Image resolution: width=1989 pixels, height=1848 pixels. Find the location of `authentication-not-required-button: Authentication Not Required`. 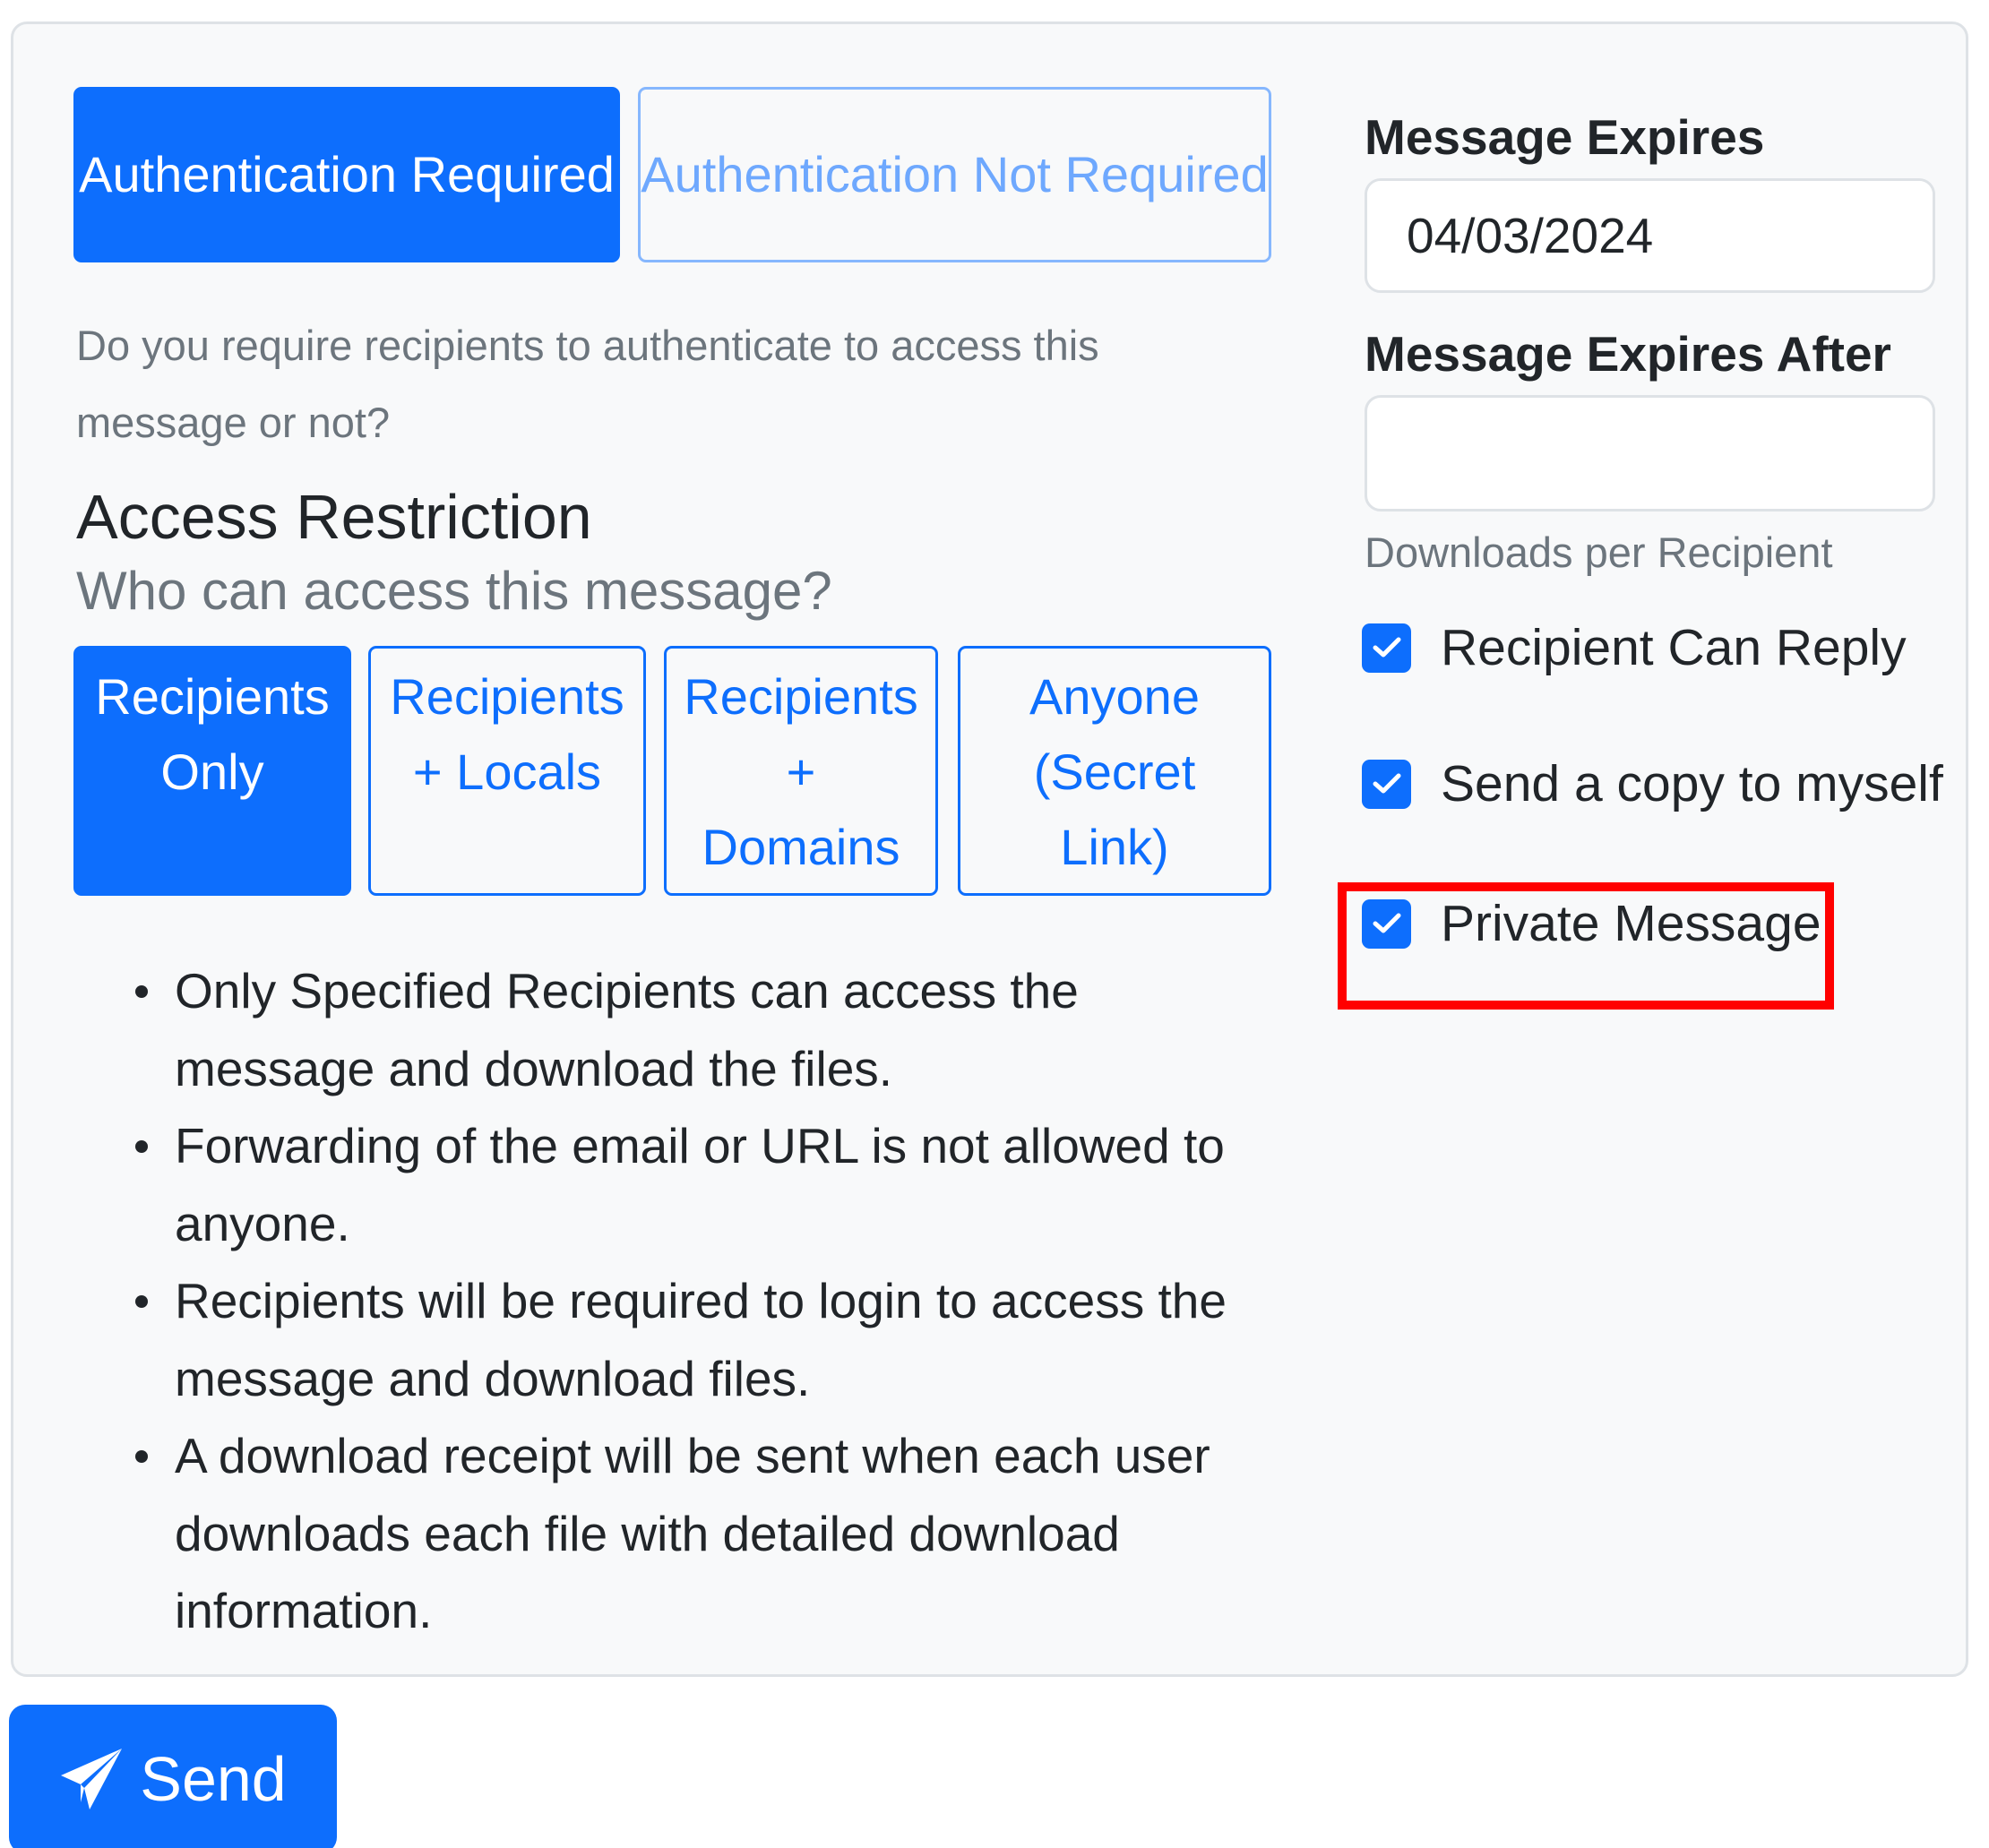

authentication-not-required-button: Authentication Not Required is located at coordinates (954, 174).